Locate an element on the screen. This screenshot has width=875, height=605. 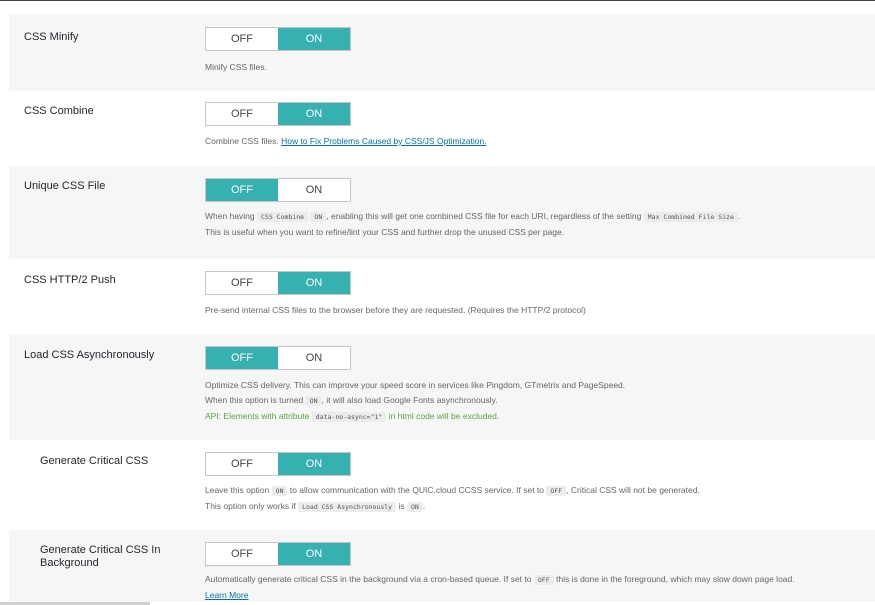
critical-css-toggle: OFF ON is located at coordinates (278, 464).